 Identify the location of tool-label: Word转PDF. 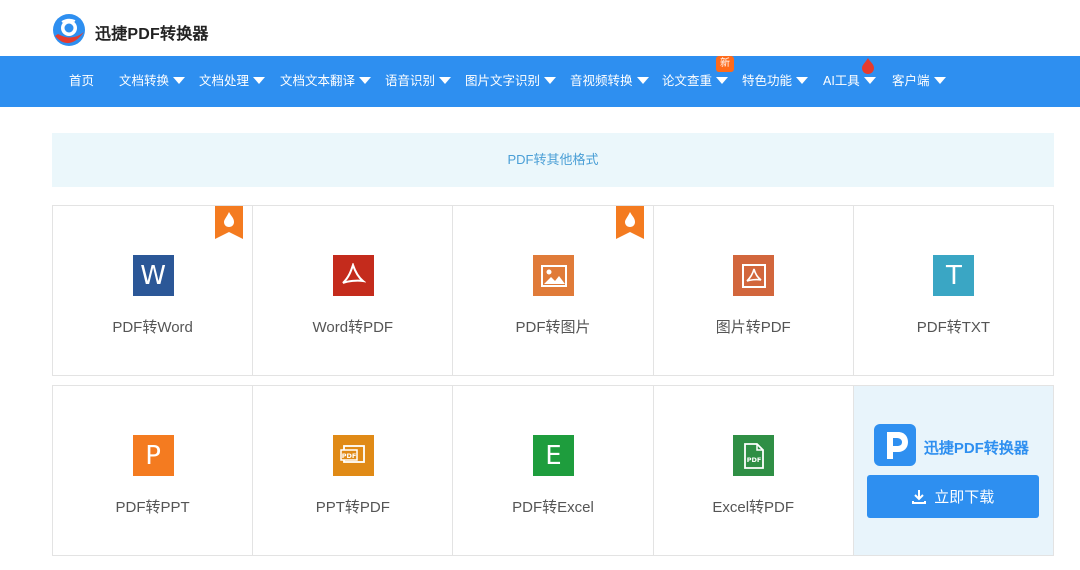
(353, 327).